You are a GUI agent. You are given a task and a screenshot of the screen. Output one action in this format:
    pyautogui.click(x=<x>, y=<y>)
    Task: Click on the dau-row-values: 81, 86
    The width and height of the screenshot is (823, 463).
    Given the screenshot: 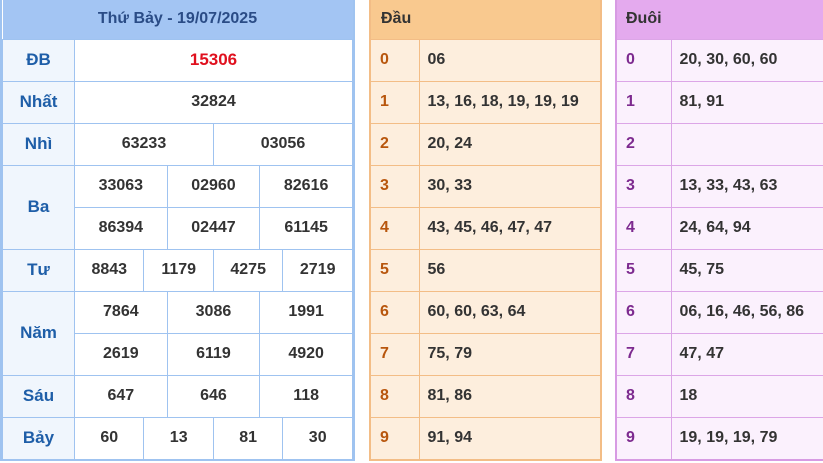 What is the action you would take?
    pyautogui.click(x=509, y=395)
    